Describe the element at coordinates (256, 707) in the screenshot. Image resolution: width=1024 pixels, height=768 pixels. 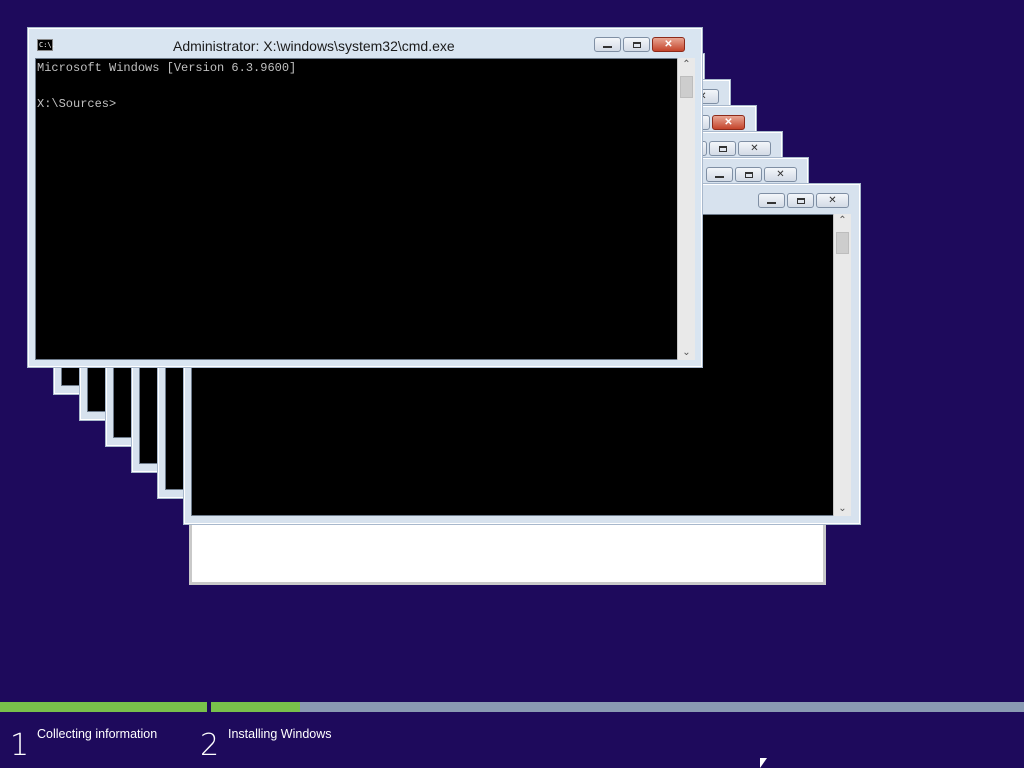
I see `step2-progress-fill` at that location.